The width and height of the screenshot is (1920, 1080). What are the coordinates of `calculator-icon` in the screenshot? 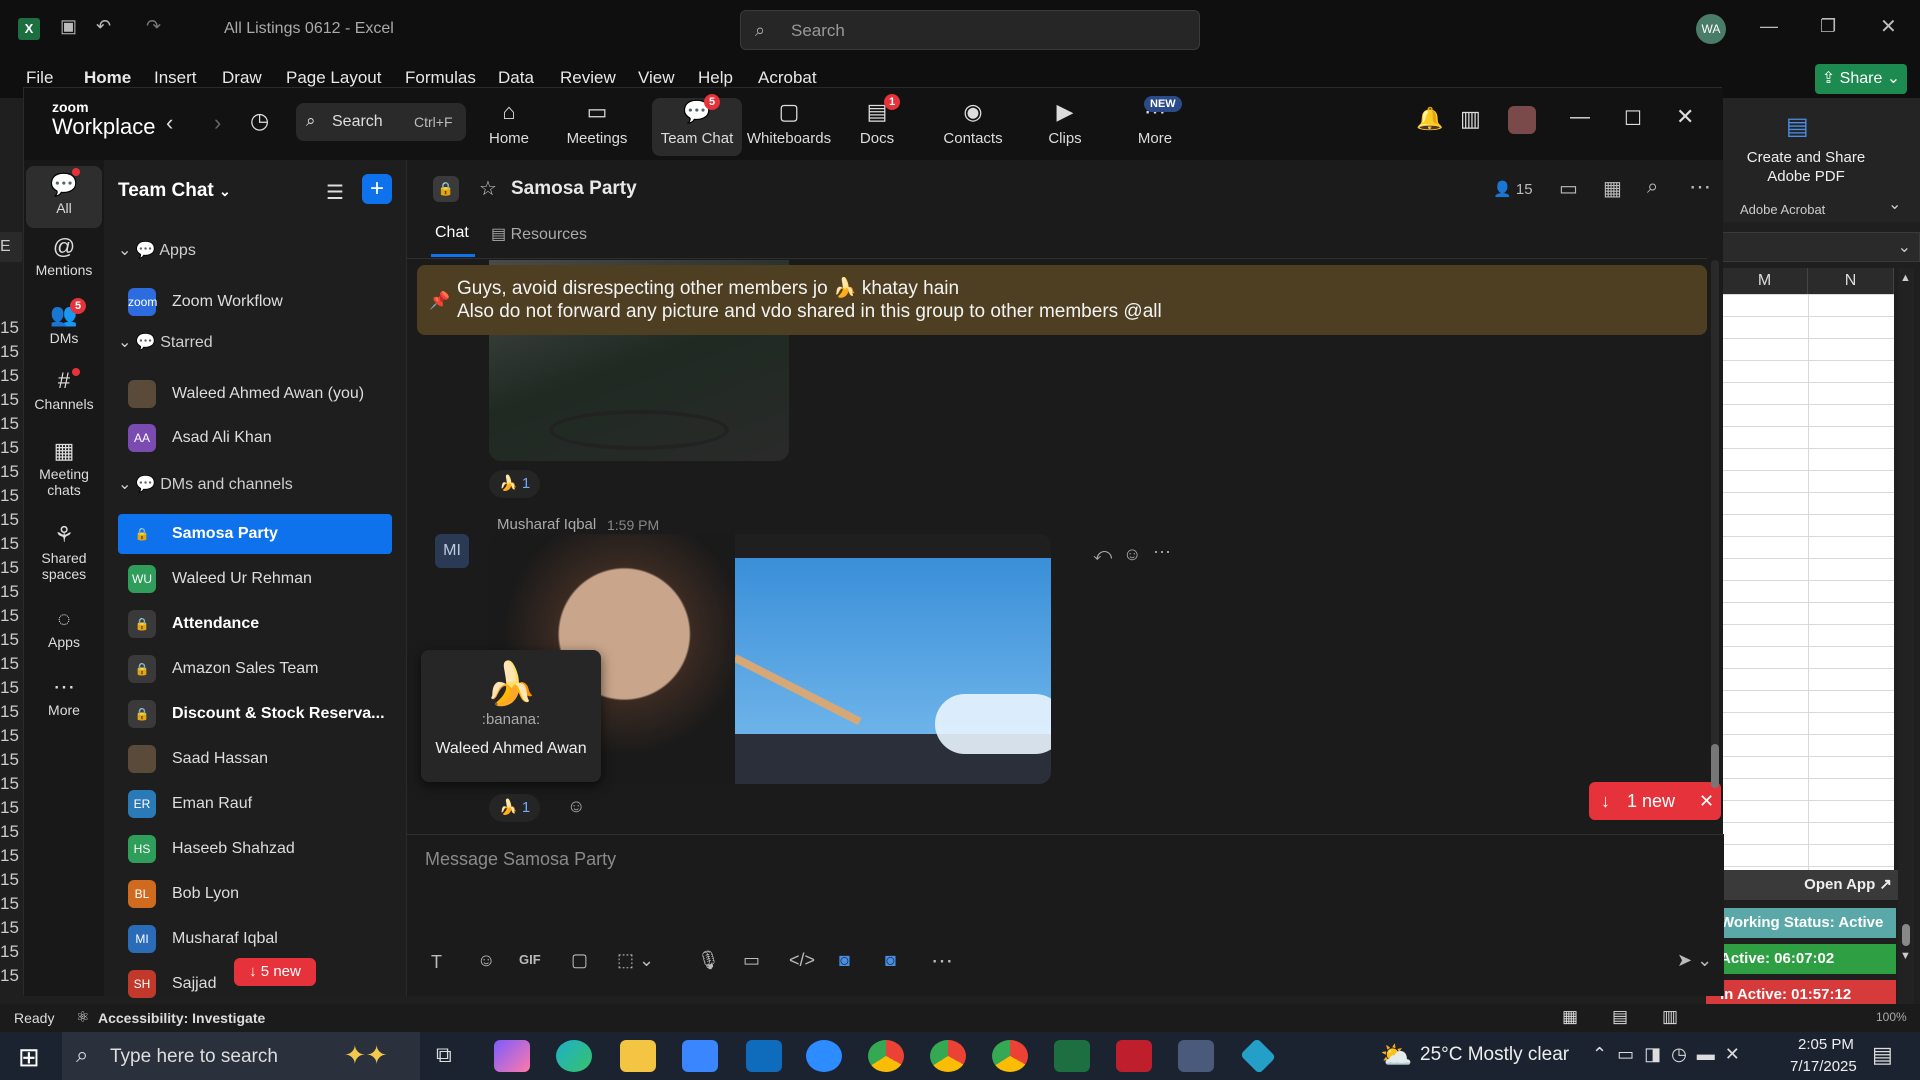 It's located at (1196, 1056).